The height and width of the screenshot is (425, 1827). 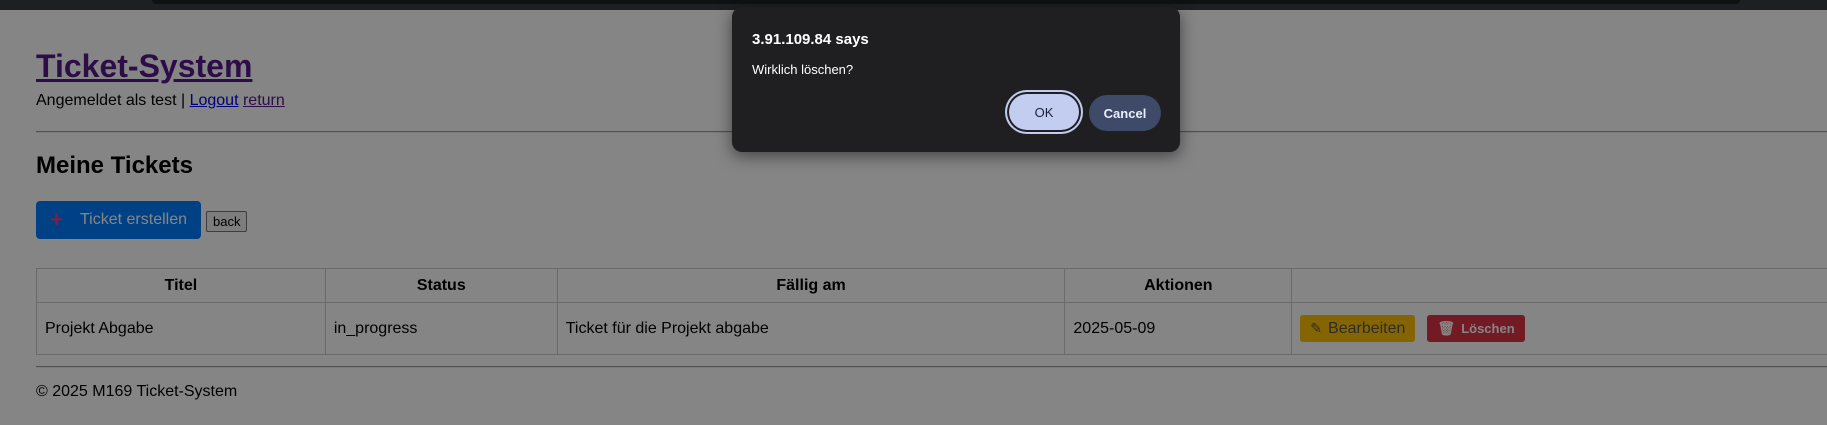 What do you see at coordinates (803, 69) in the screenshot?
I see `dialog-message: Wirklich löschen?` at bounding box center [803, 69].